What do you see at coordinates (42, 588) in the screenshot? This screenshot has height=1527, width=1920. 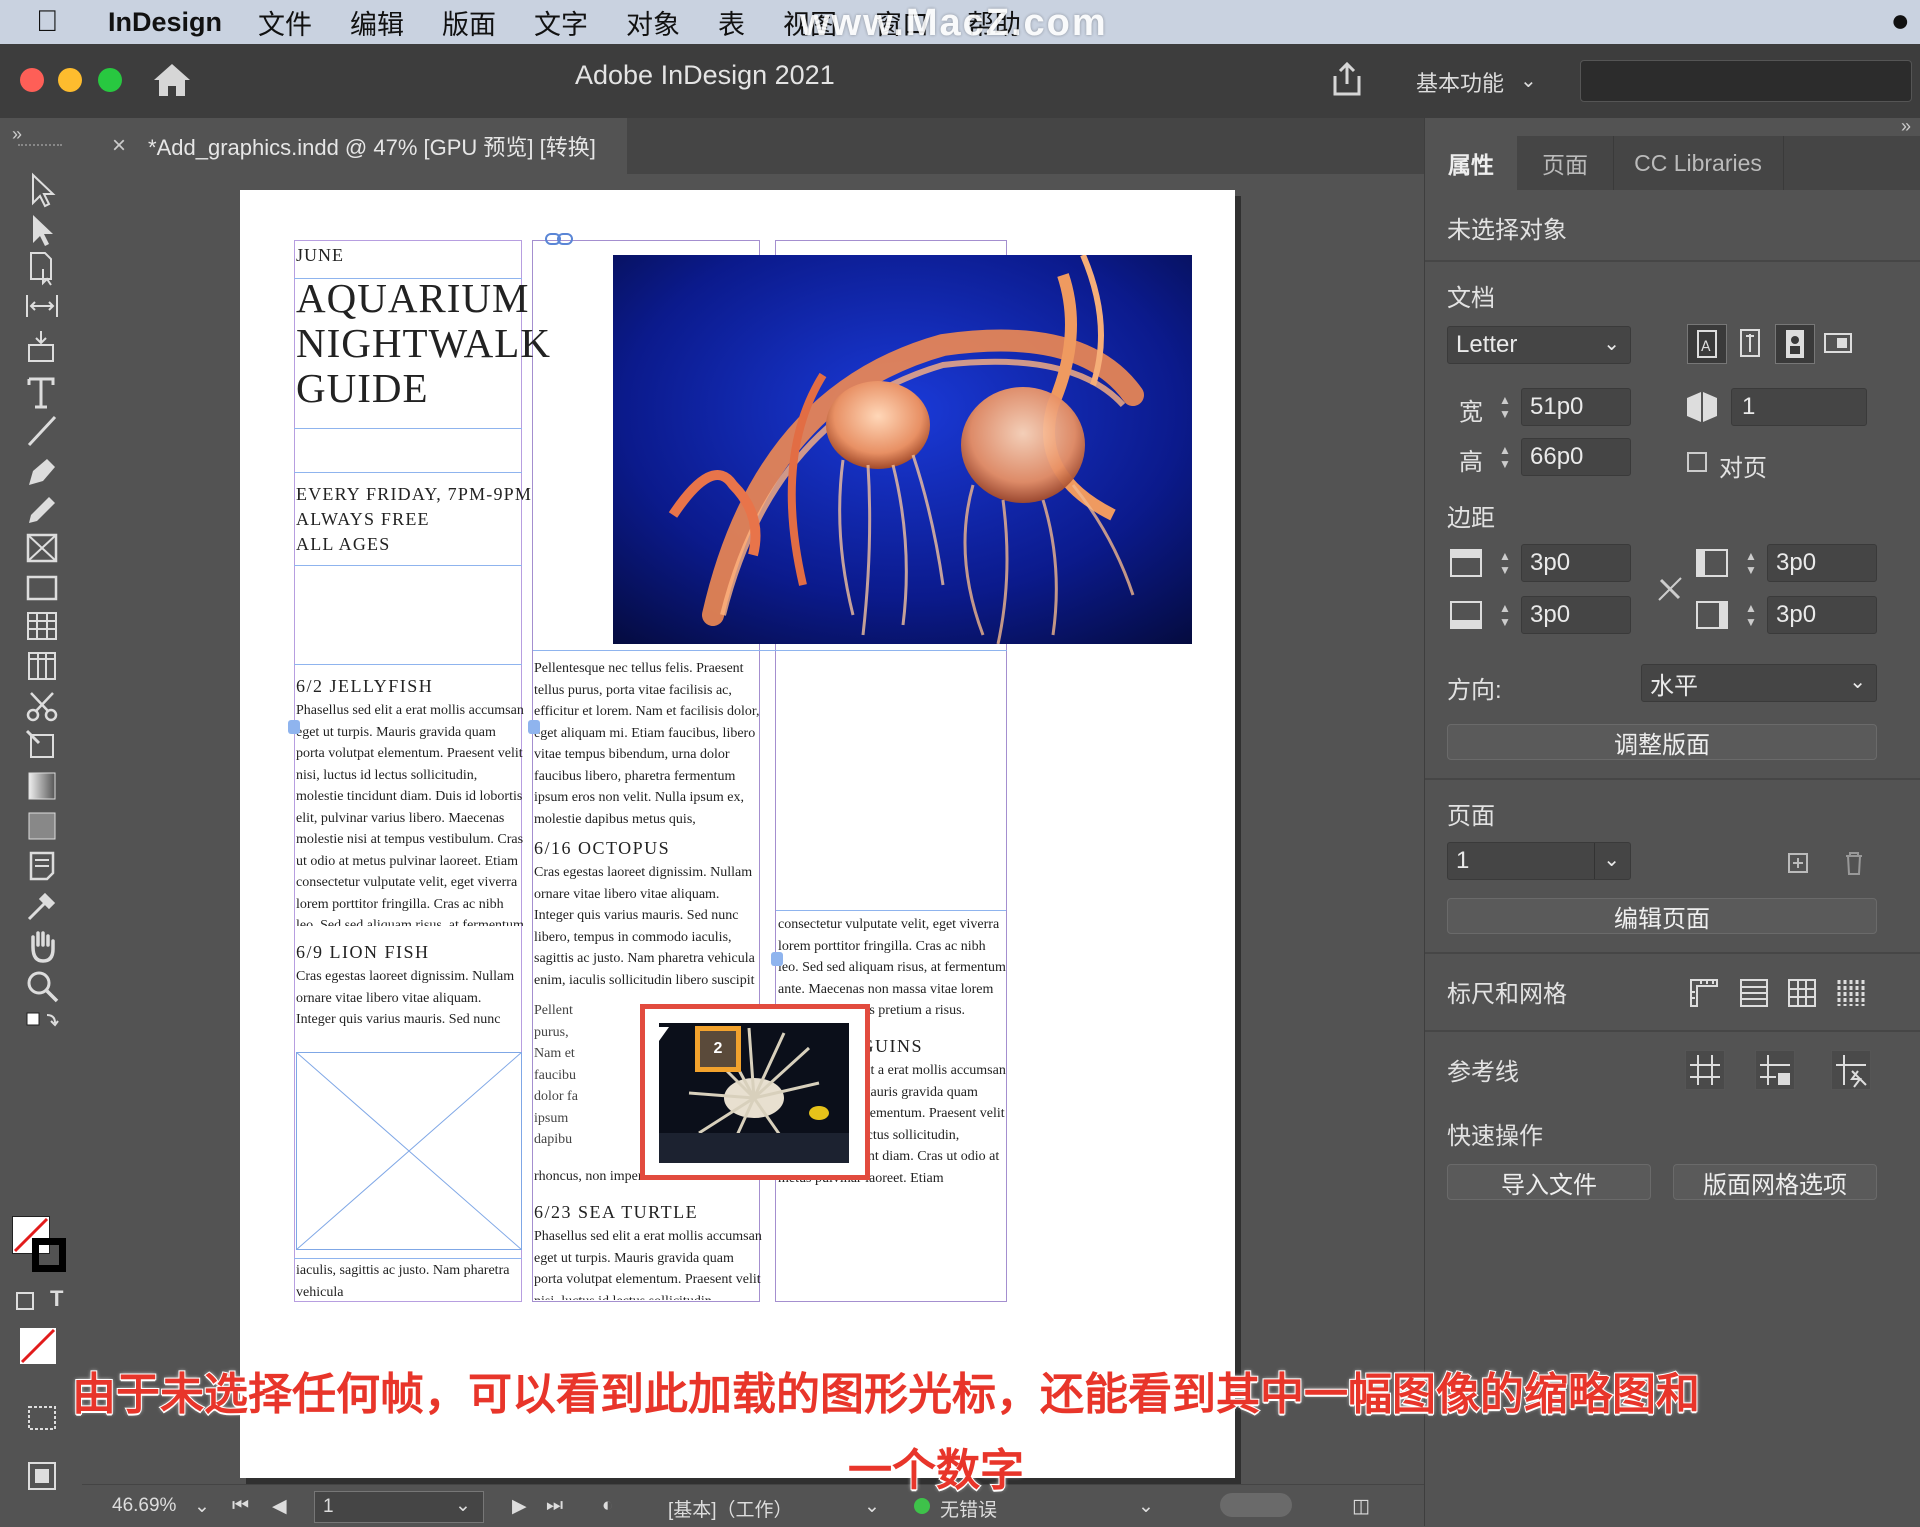 I see `rectangle-tool-icon` at bounding box center [42, 588].